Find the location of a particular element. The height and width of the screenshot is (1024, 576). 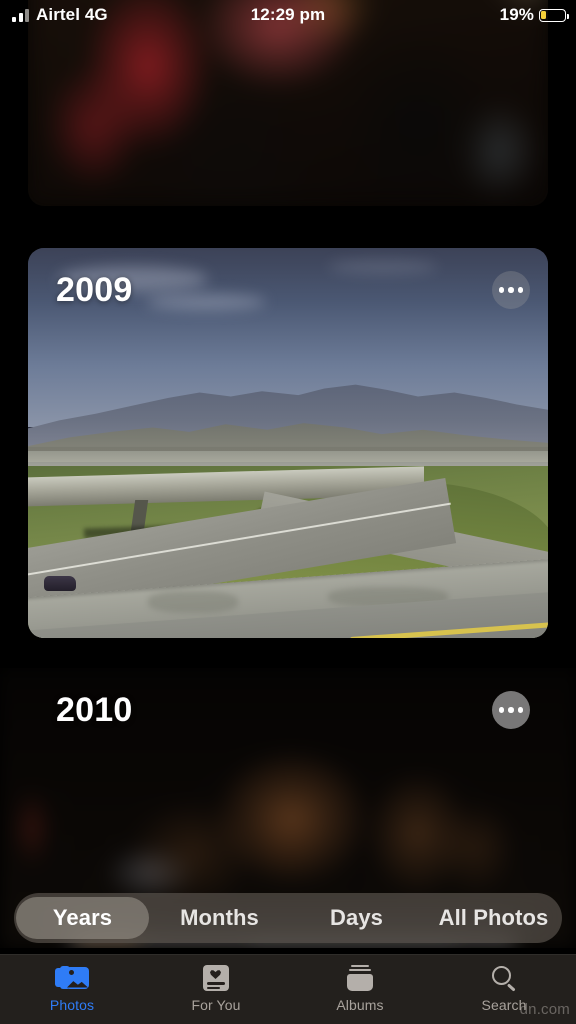

tab-search: Search is located at coordinates (504, 988).